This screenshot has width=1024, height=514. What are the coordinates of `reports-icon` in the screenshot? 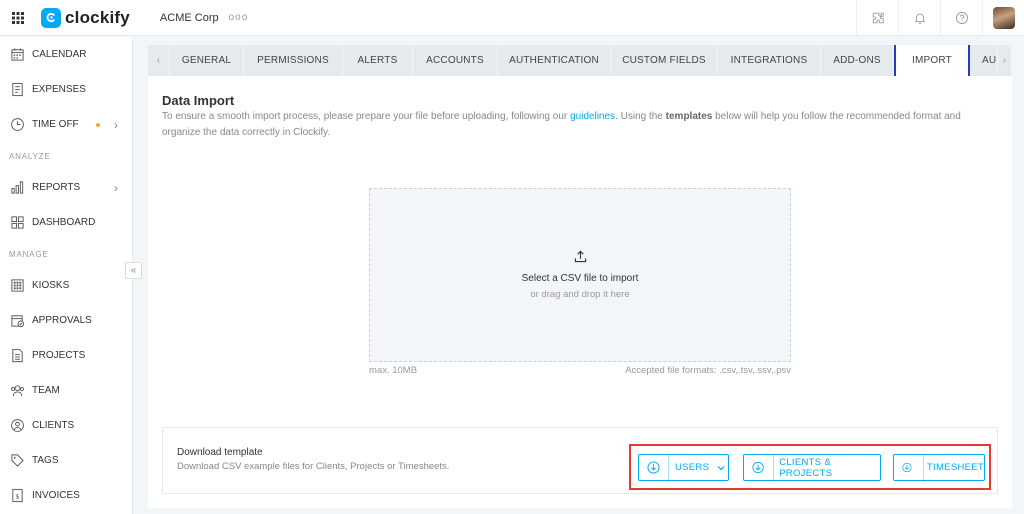 It's located at (17, 188).